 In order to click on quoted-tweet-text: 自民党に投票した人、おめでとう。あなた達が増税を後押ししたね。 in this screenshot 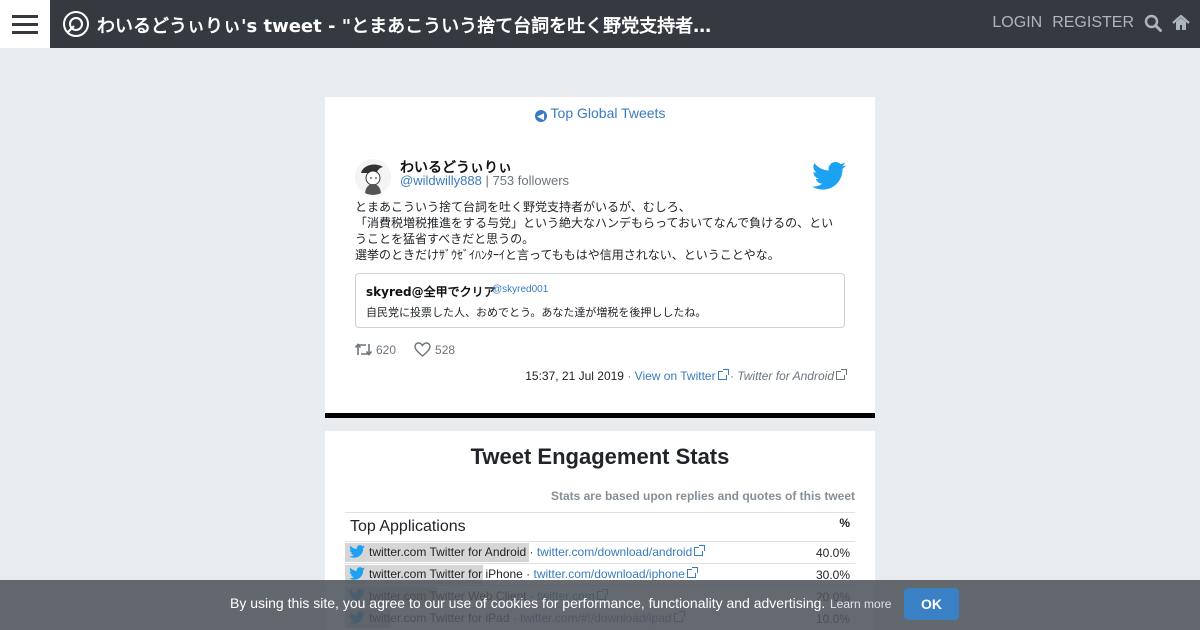, I will do `click(536, 312)`.